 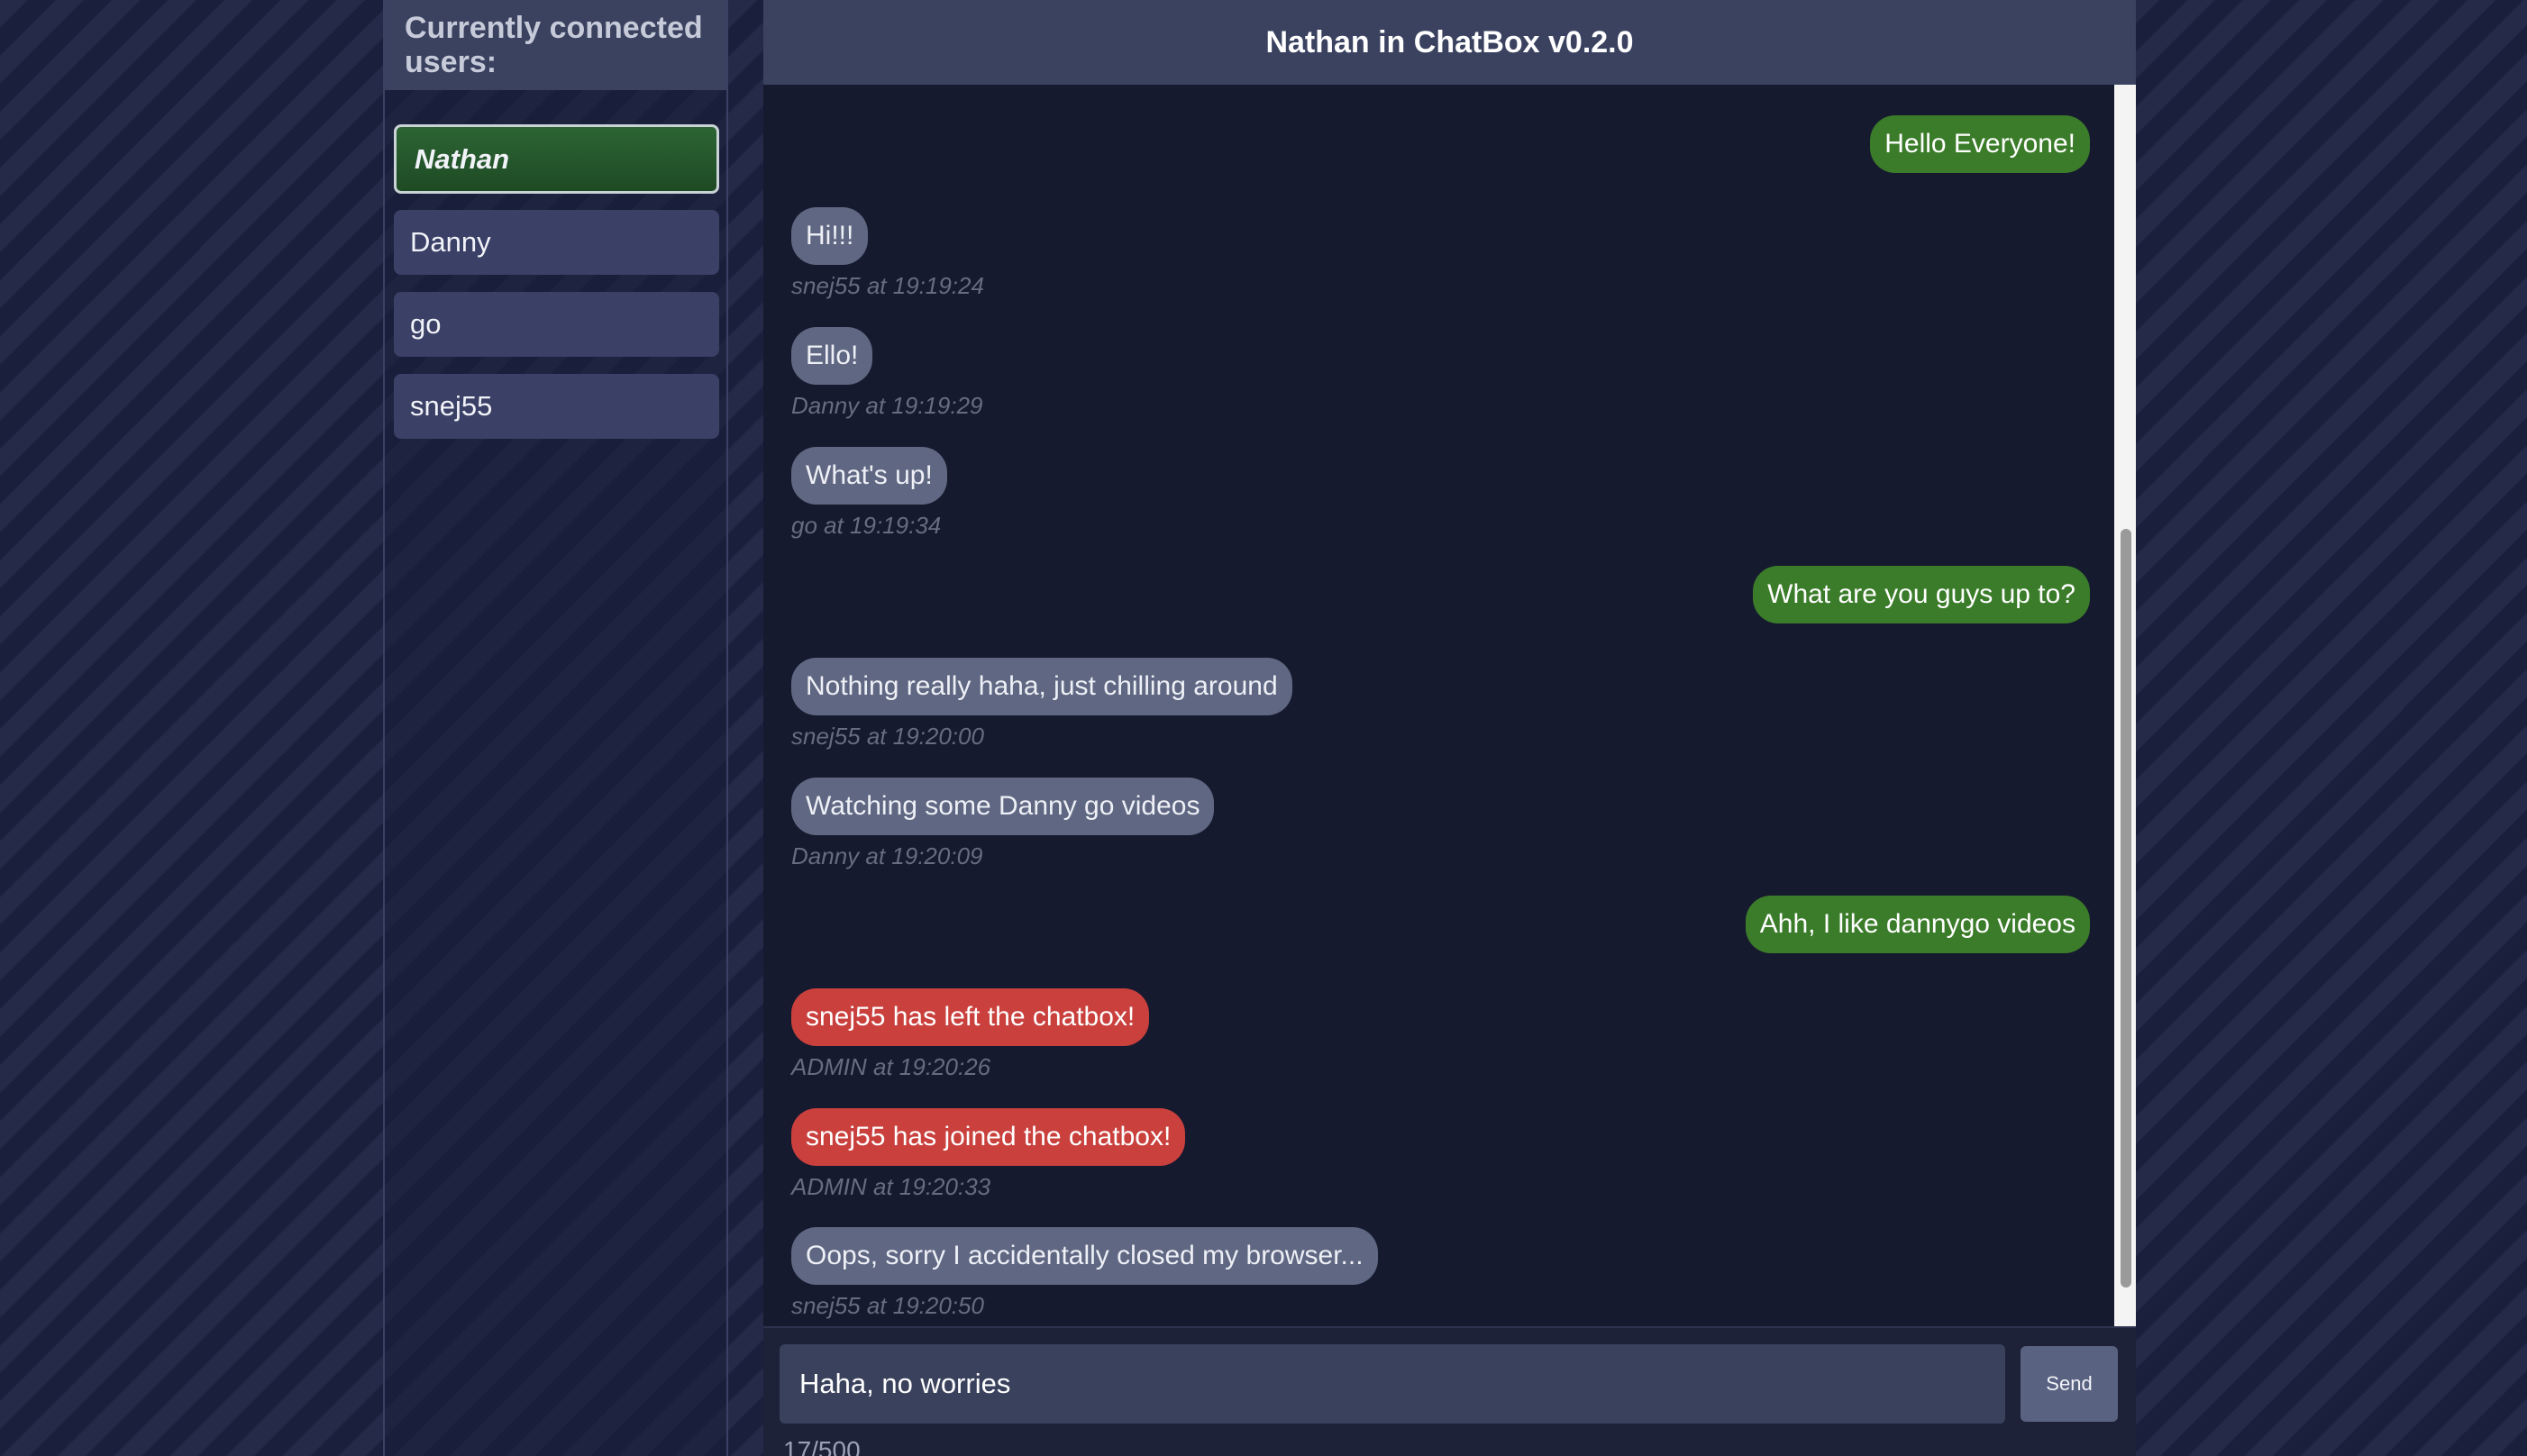 I want to click on message-composer: Send 17/500, so click(x=1449, y=1391).